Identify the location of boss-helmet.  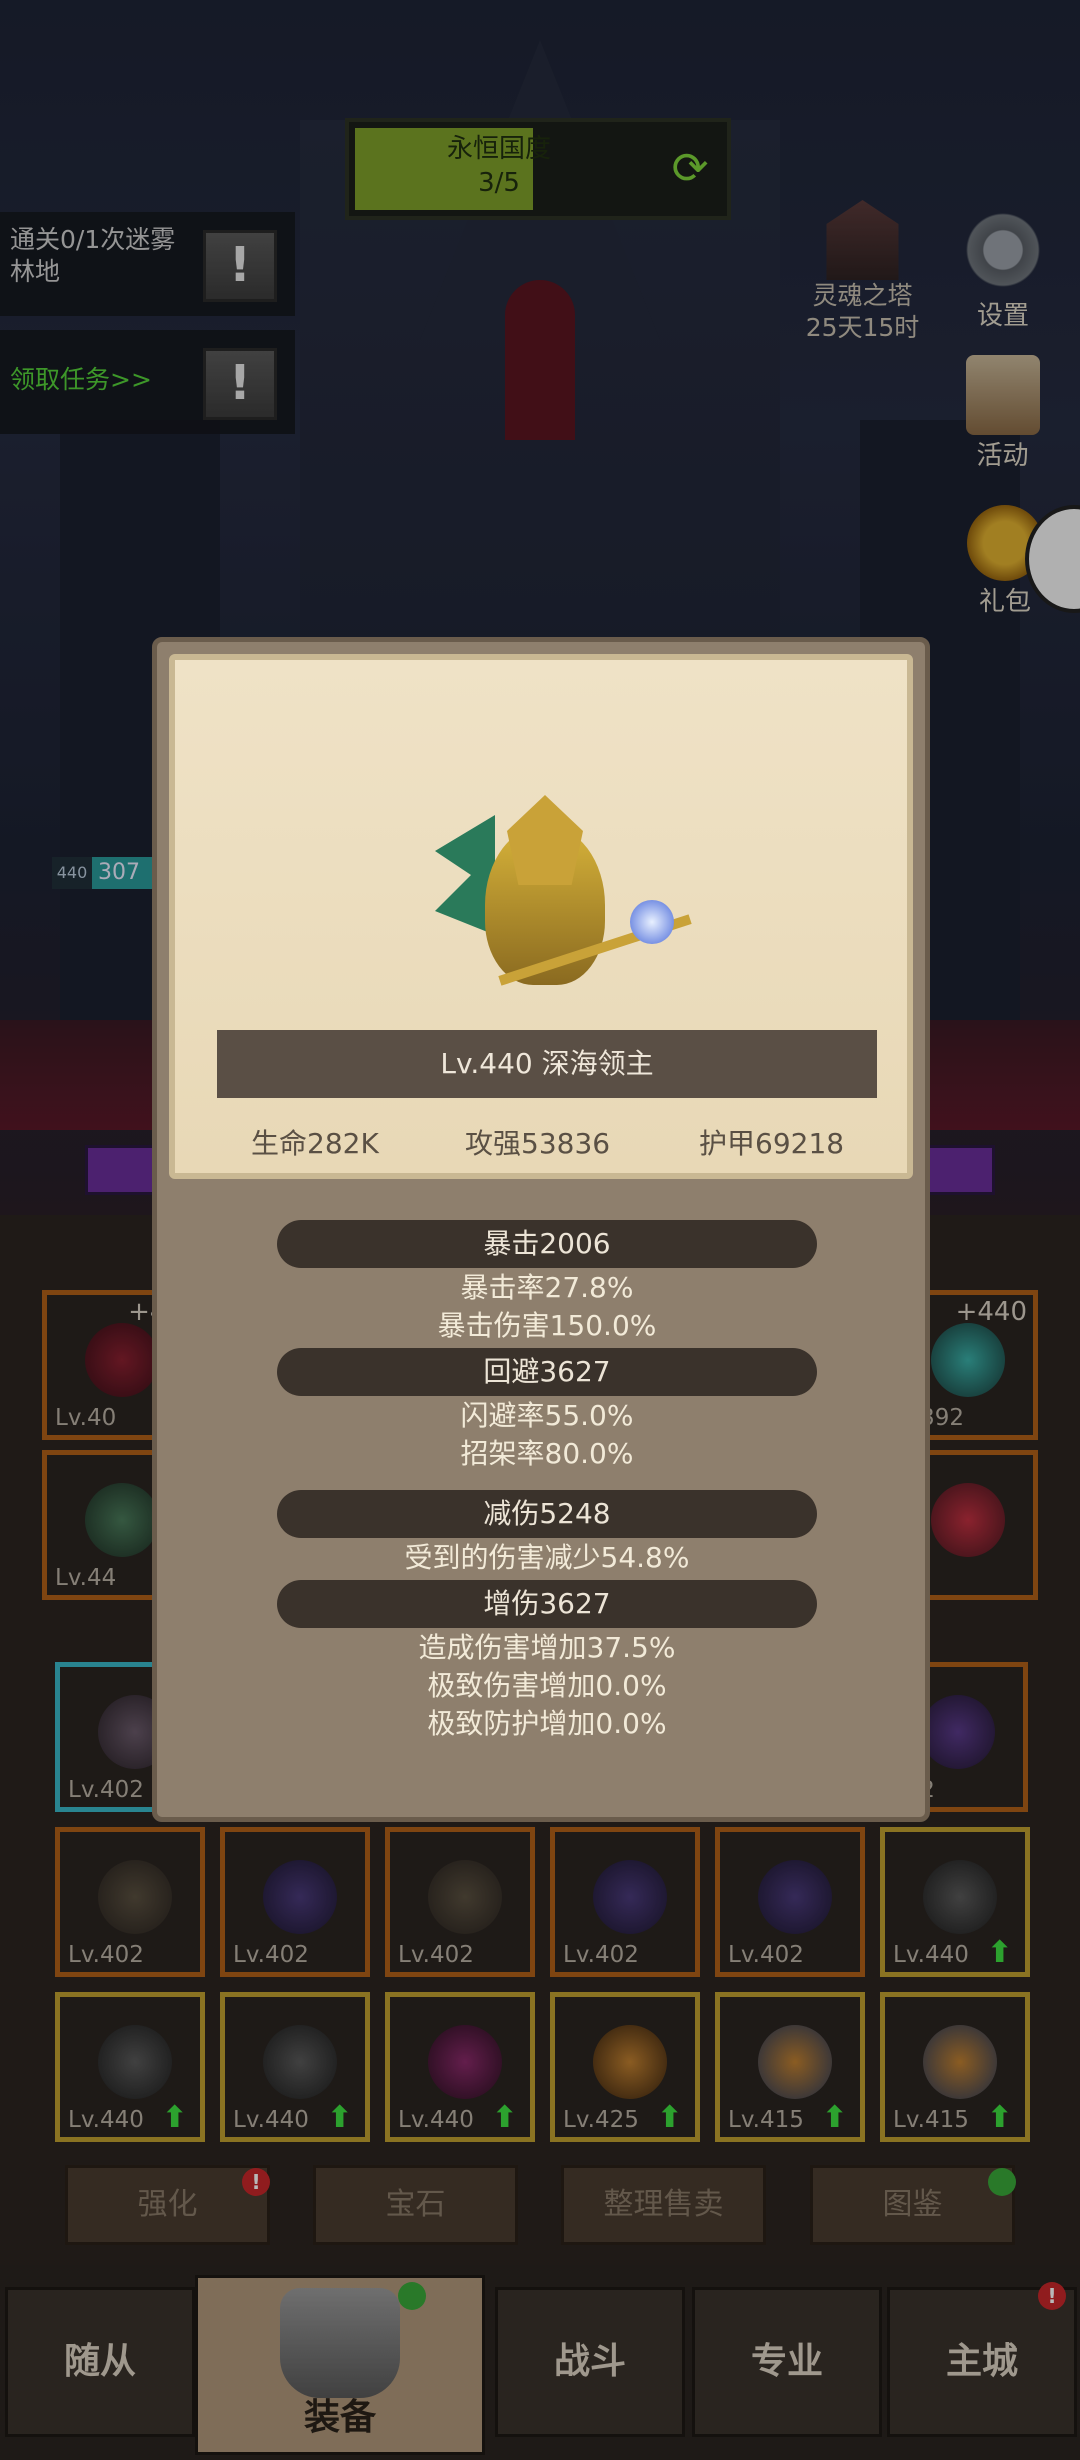
(545, 840).